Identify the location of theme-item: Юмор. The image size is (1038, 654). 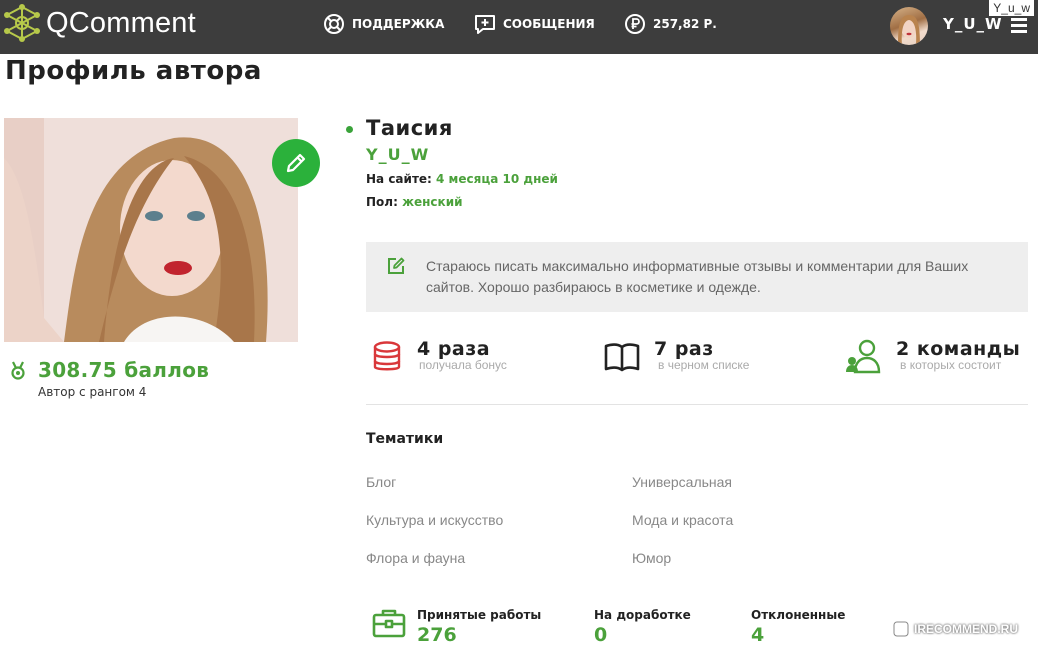
(651, 558).